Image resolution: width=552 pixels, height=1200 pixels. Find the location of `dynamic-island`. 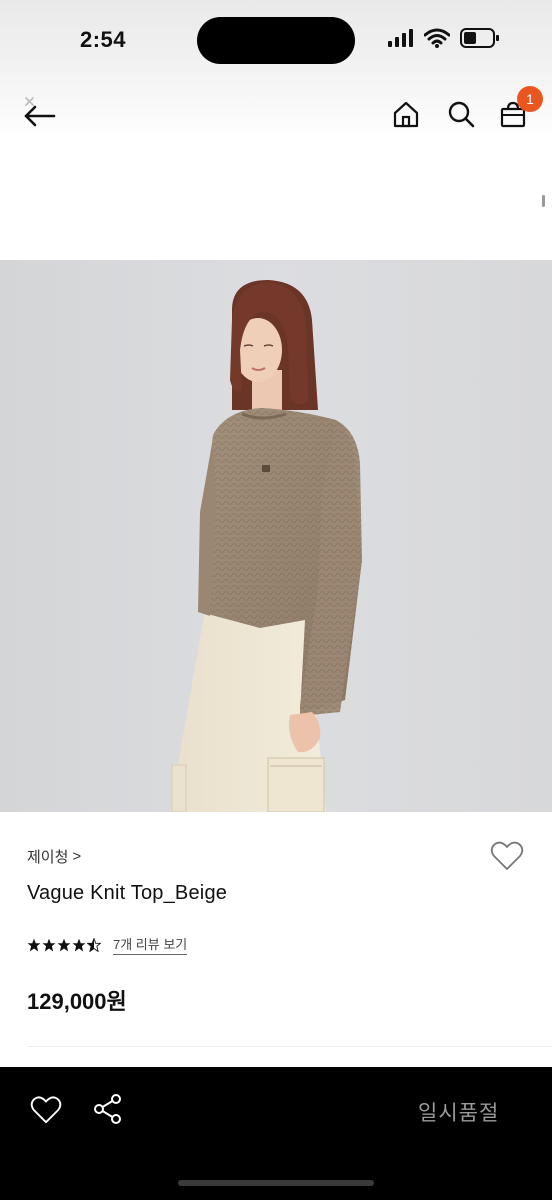

dynamic-island is located at coordinates (276, 40).